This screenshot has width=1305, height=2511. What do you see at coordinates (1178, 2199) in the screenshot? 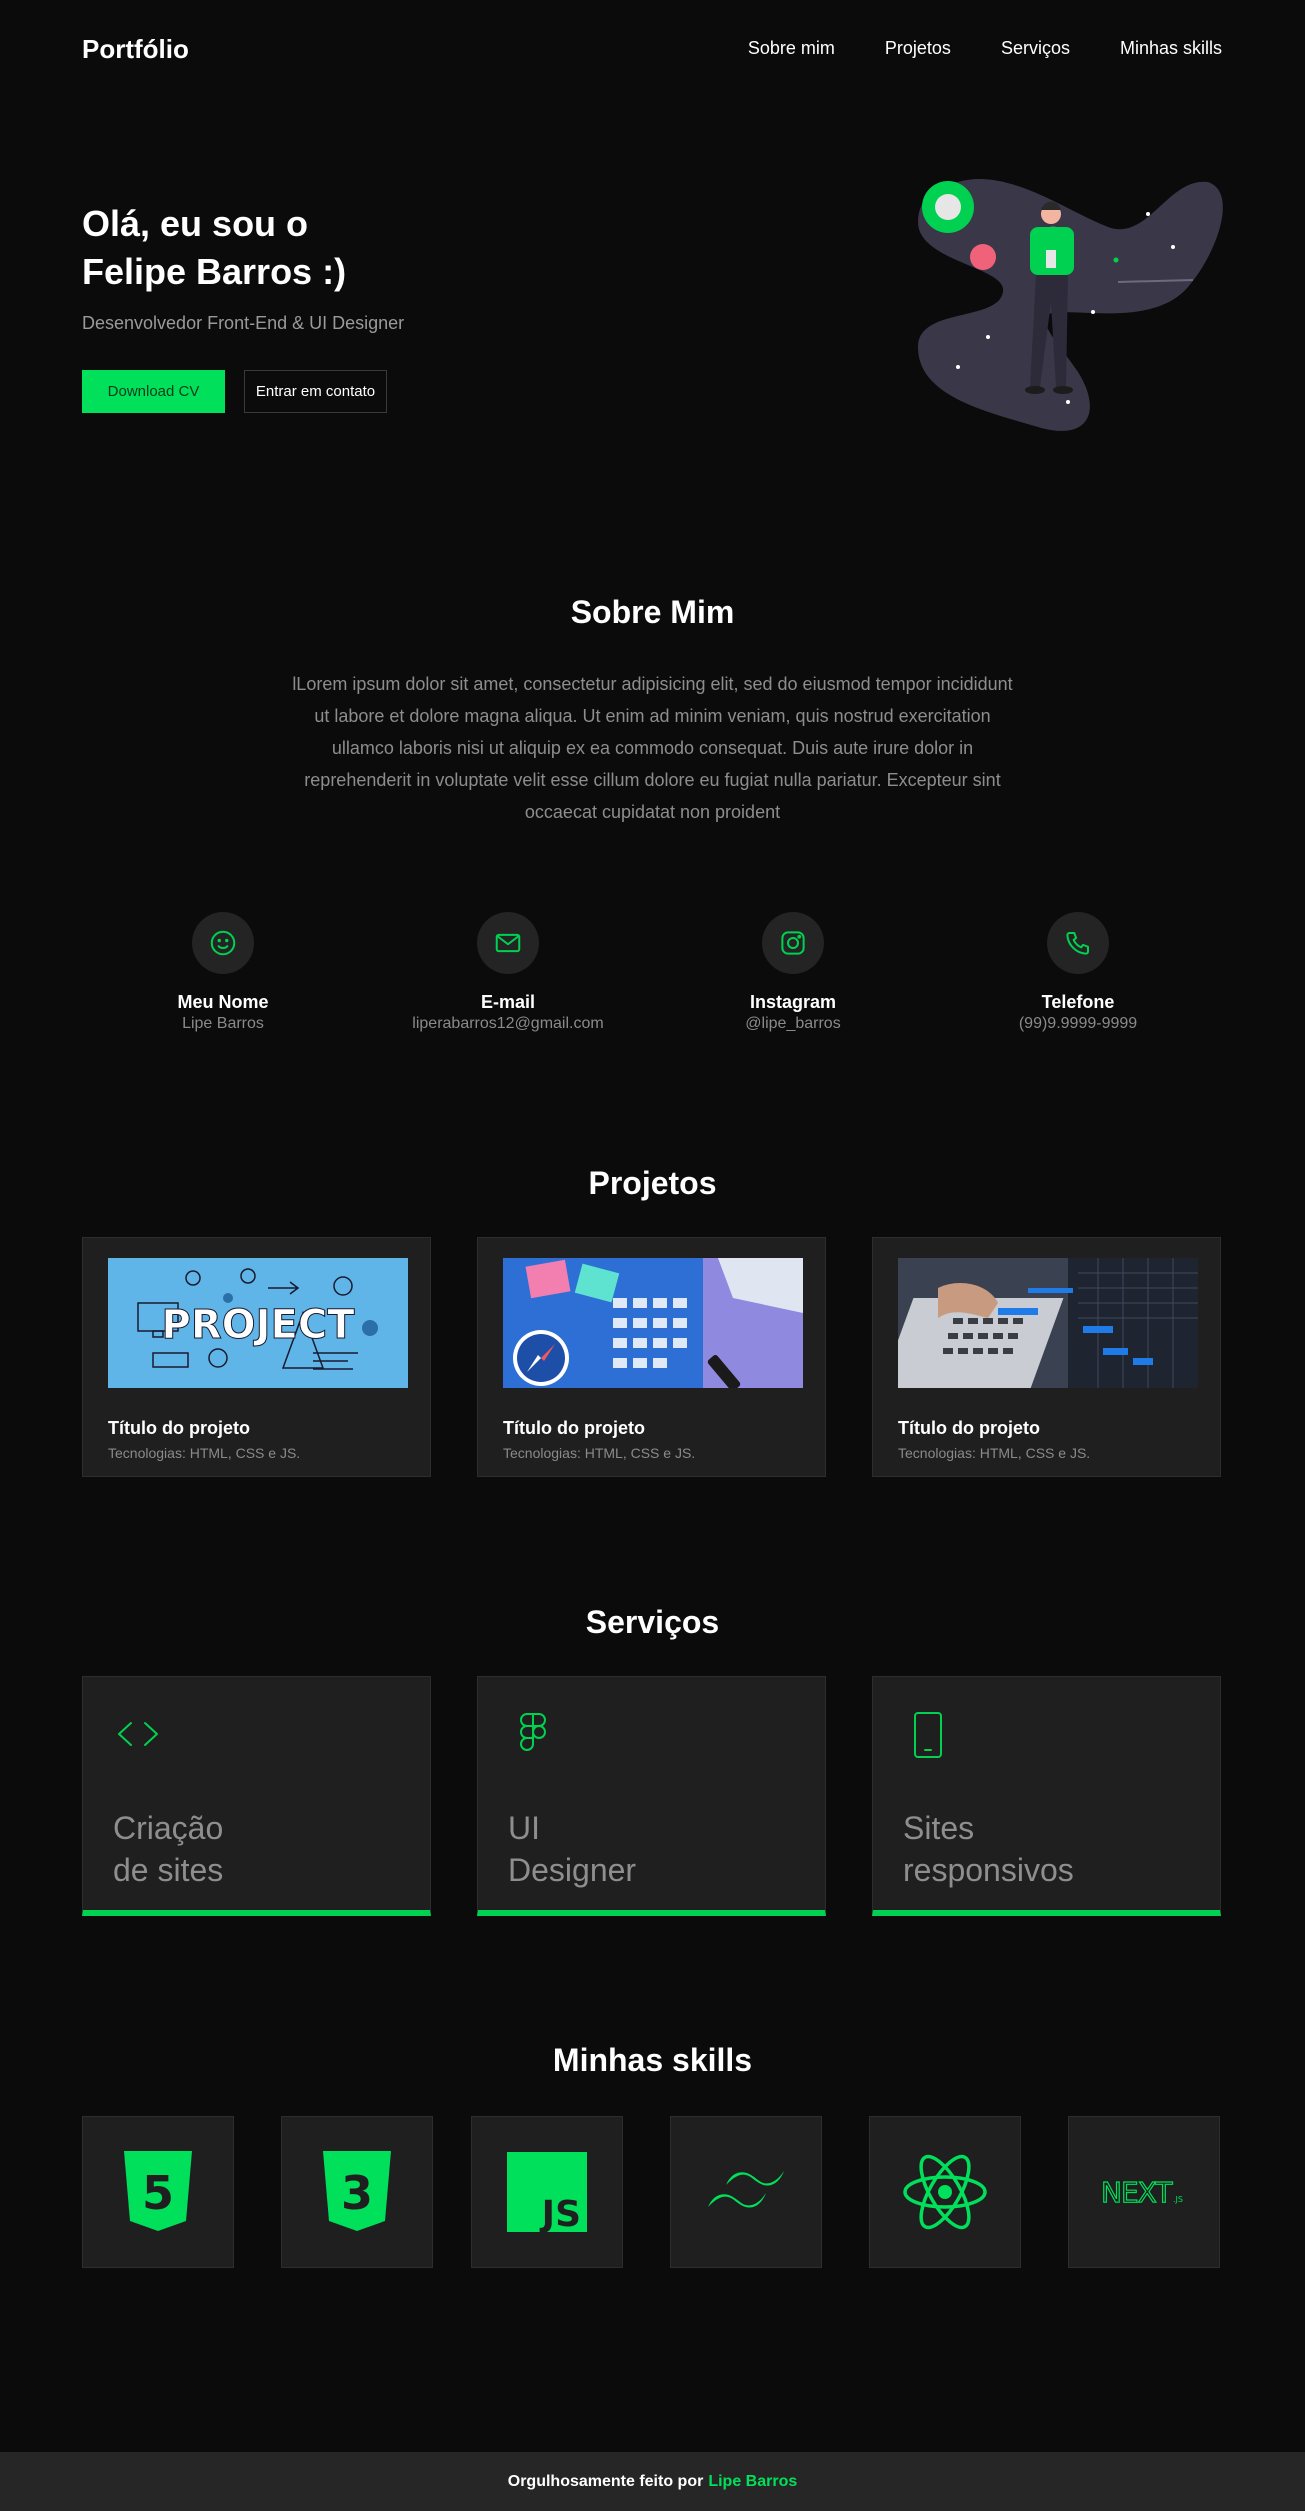
I see `nextjs-suffix: .JS` at bounding box center [1178, 2199].